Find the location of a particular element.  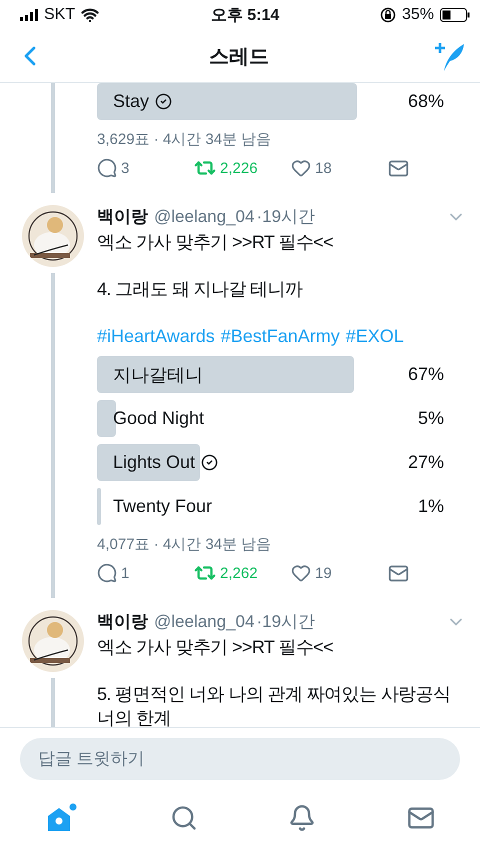

poll-bar is located at coordinates (99, 506).